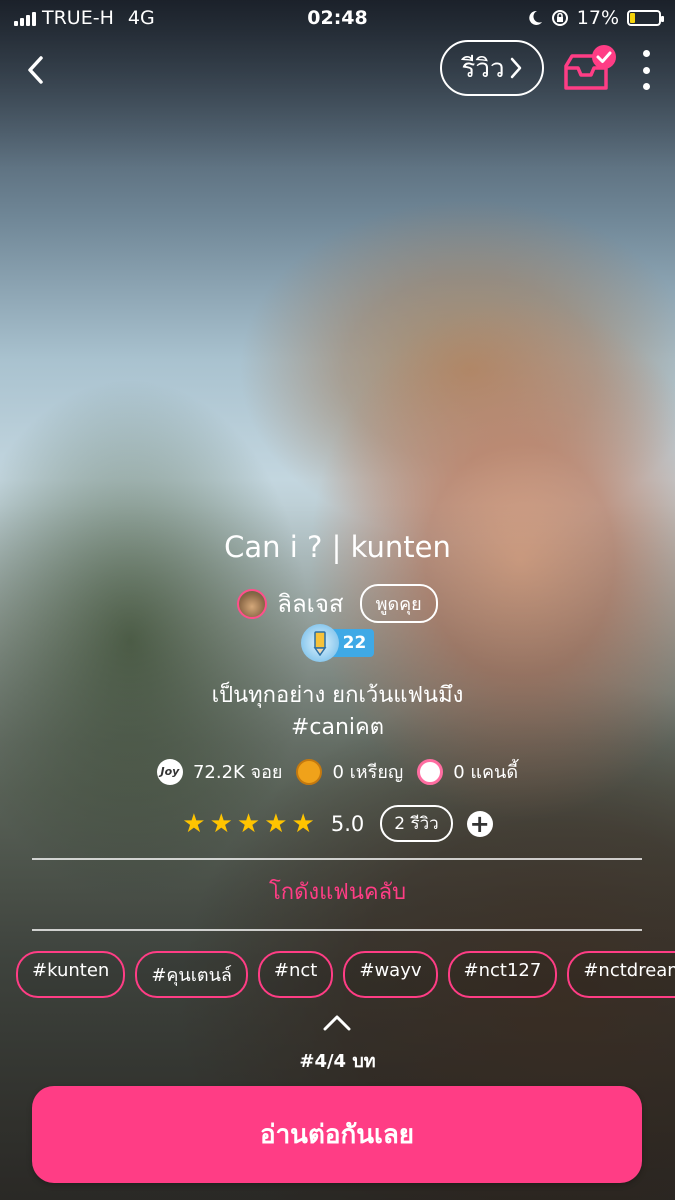 The height and width of the screenshot is (1200, 675). Describe the element at coordinates (559, 18) in the screenshot. I see `rotation-lock-icon` at that location.